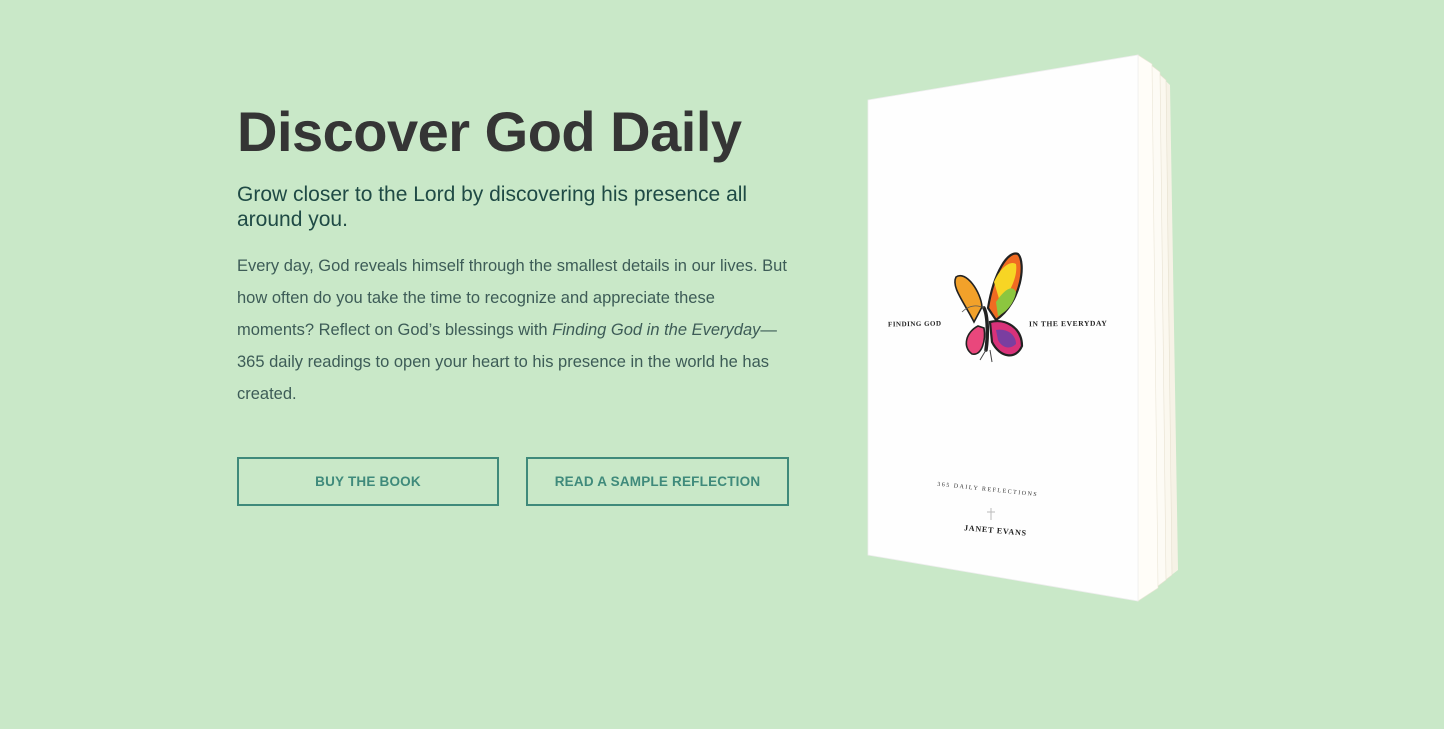 The image size is (1444, 729). Describe the element at coordinates (914, 324) in the screenshot. I see `book-title-left: FINDING GOD` at that location.